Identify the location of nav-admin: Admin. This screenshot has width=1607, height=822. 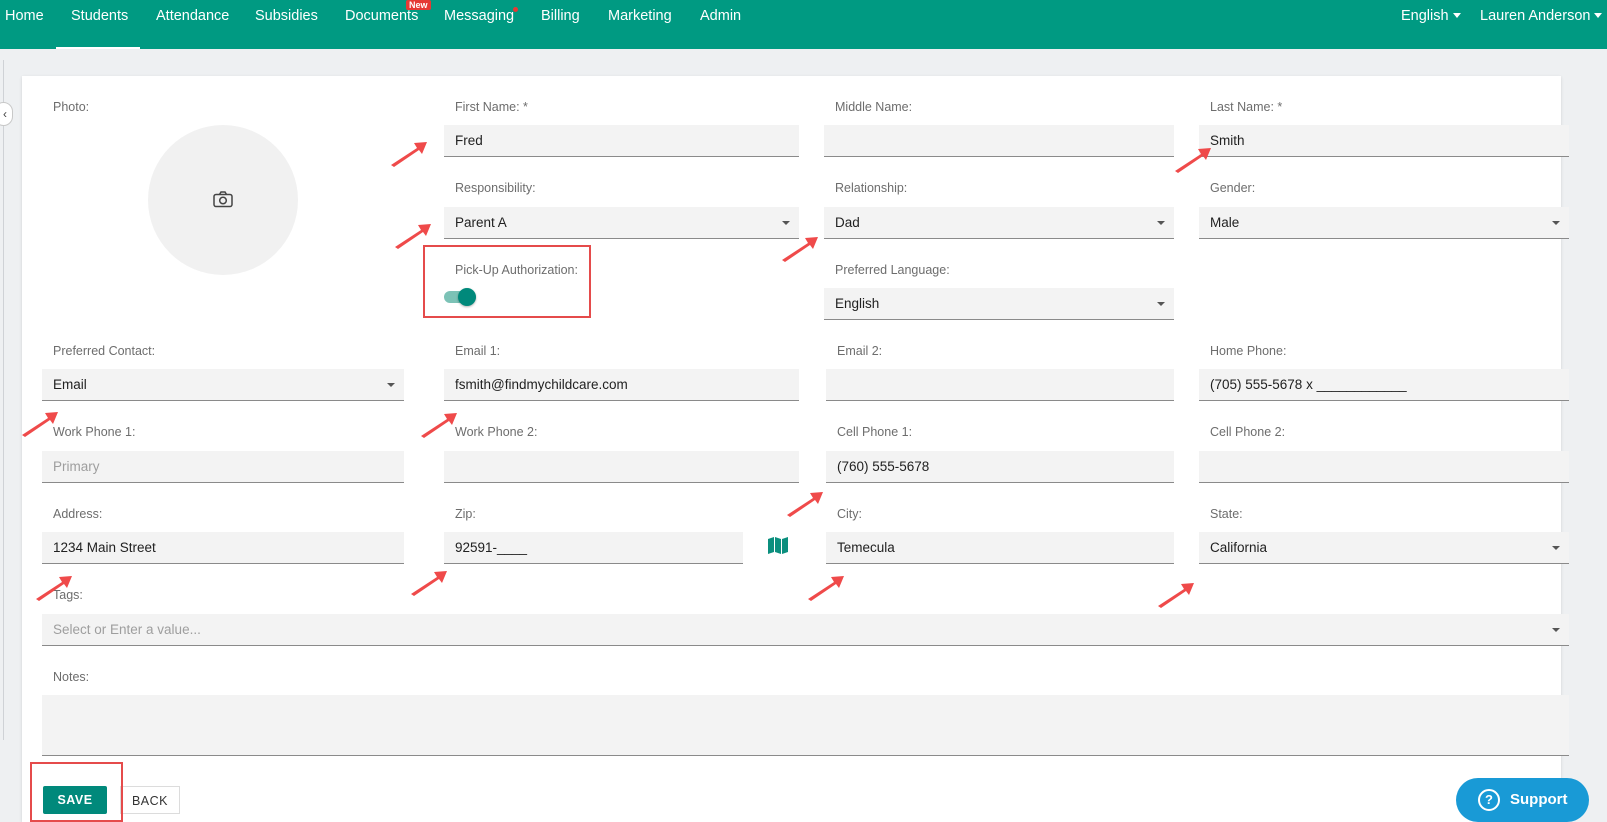
(720, 24).